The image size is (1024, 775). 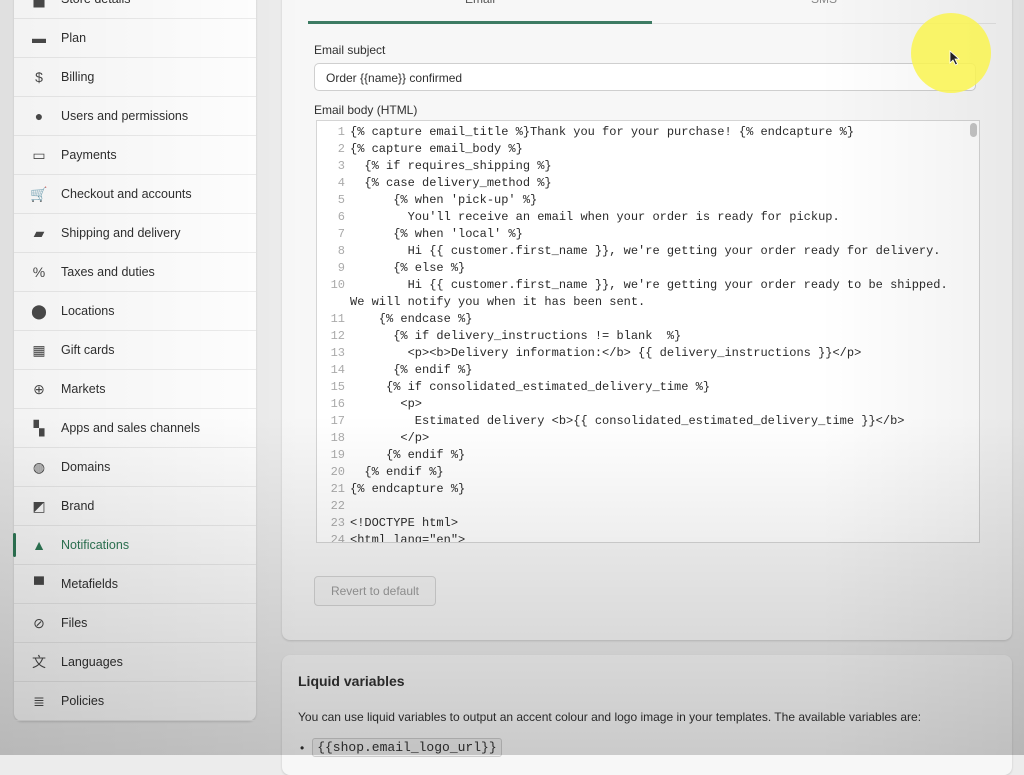 What do you see at coordinates (641, 268) in the screenshot?
I see `code-line: 9 {% else %}` at bounding box center [641, 268].